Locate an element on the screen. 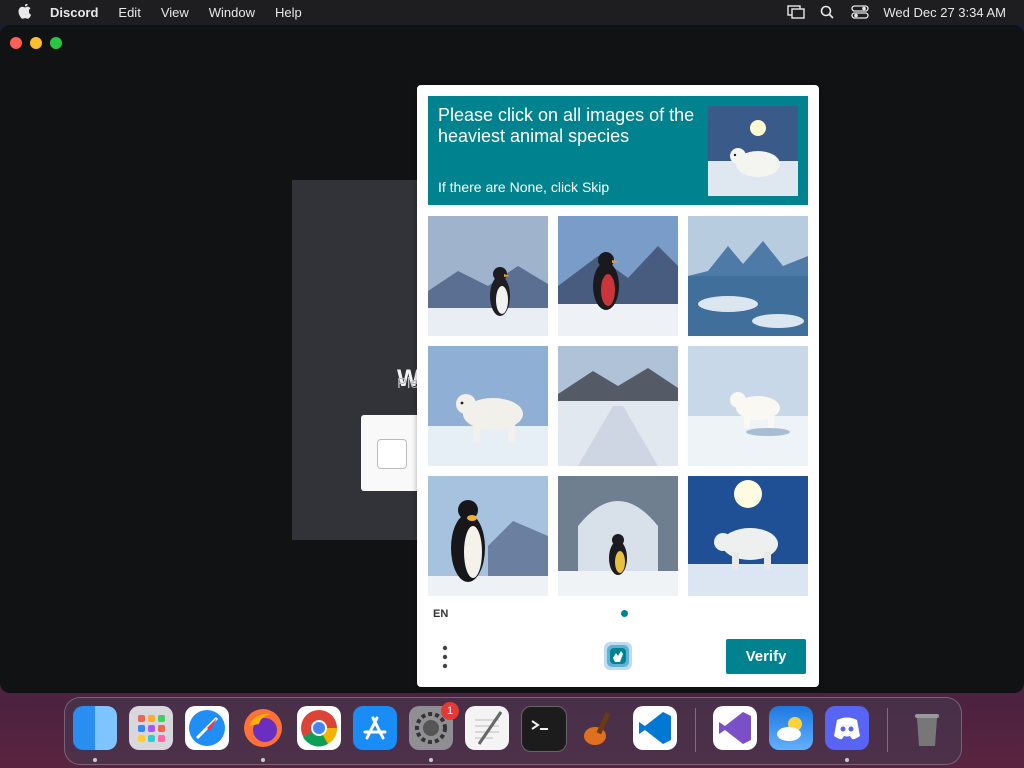  trash-icon is located at coordinates (927, 728).